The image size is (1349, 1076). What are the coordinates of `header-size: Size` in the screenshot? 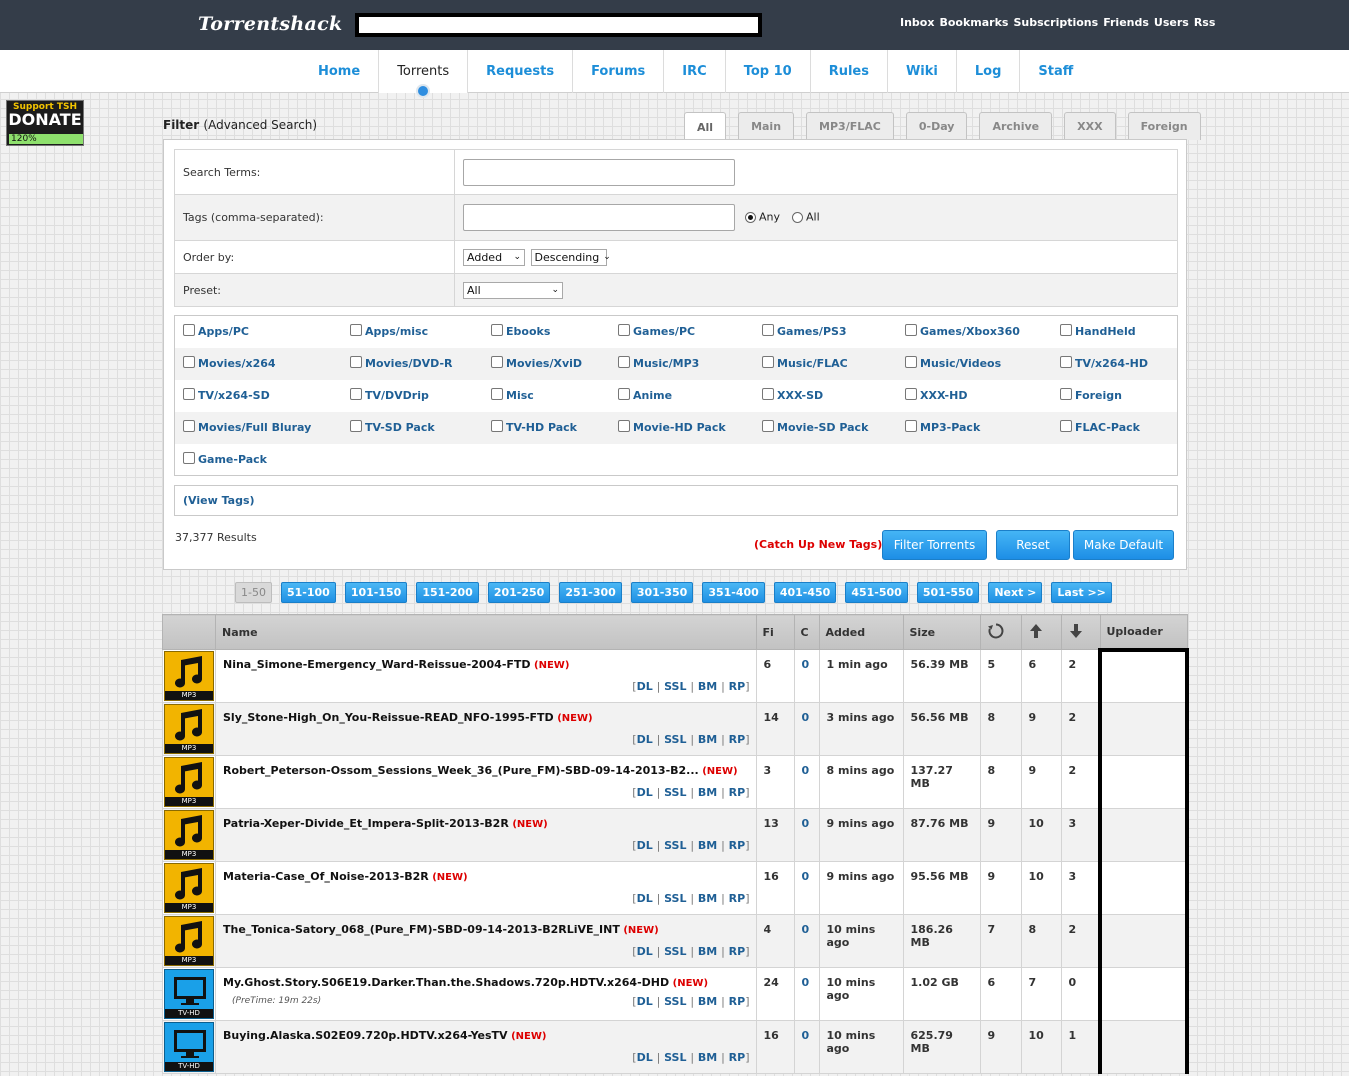 It's located at (941, 632).